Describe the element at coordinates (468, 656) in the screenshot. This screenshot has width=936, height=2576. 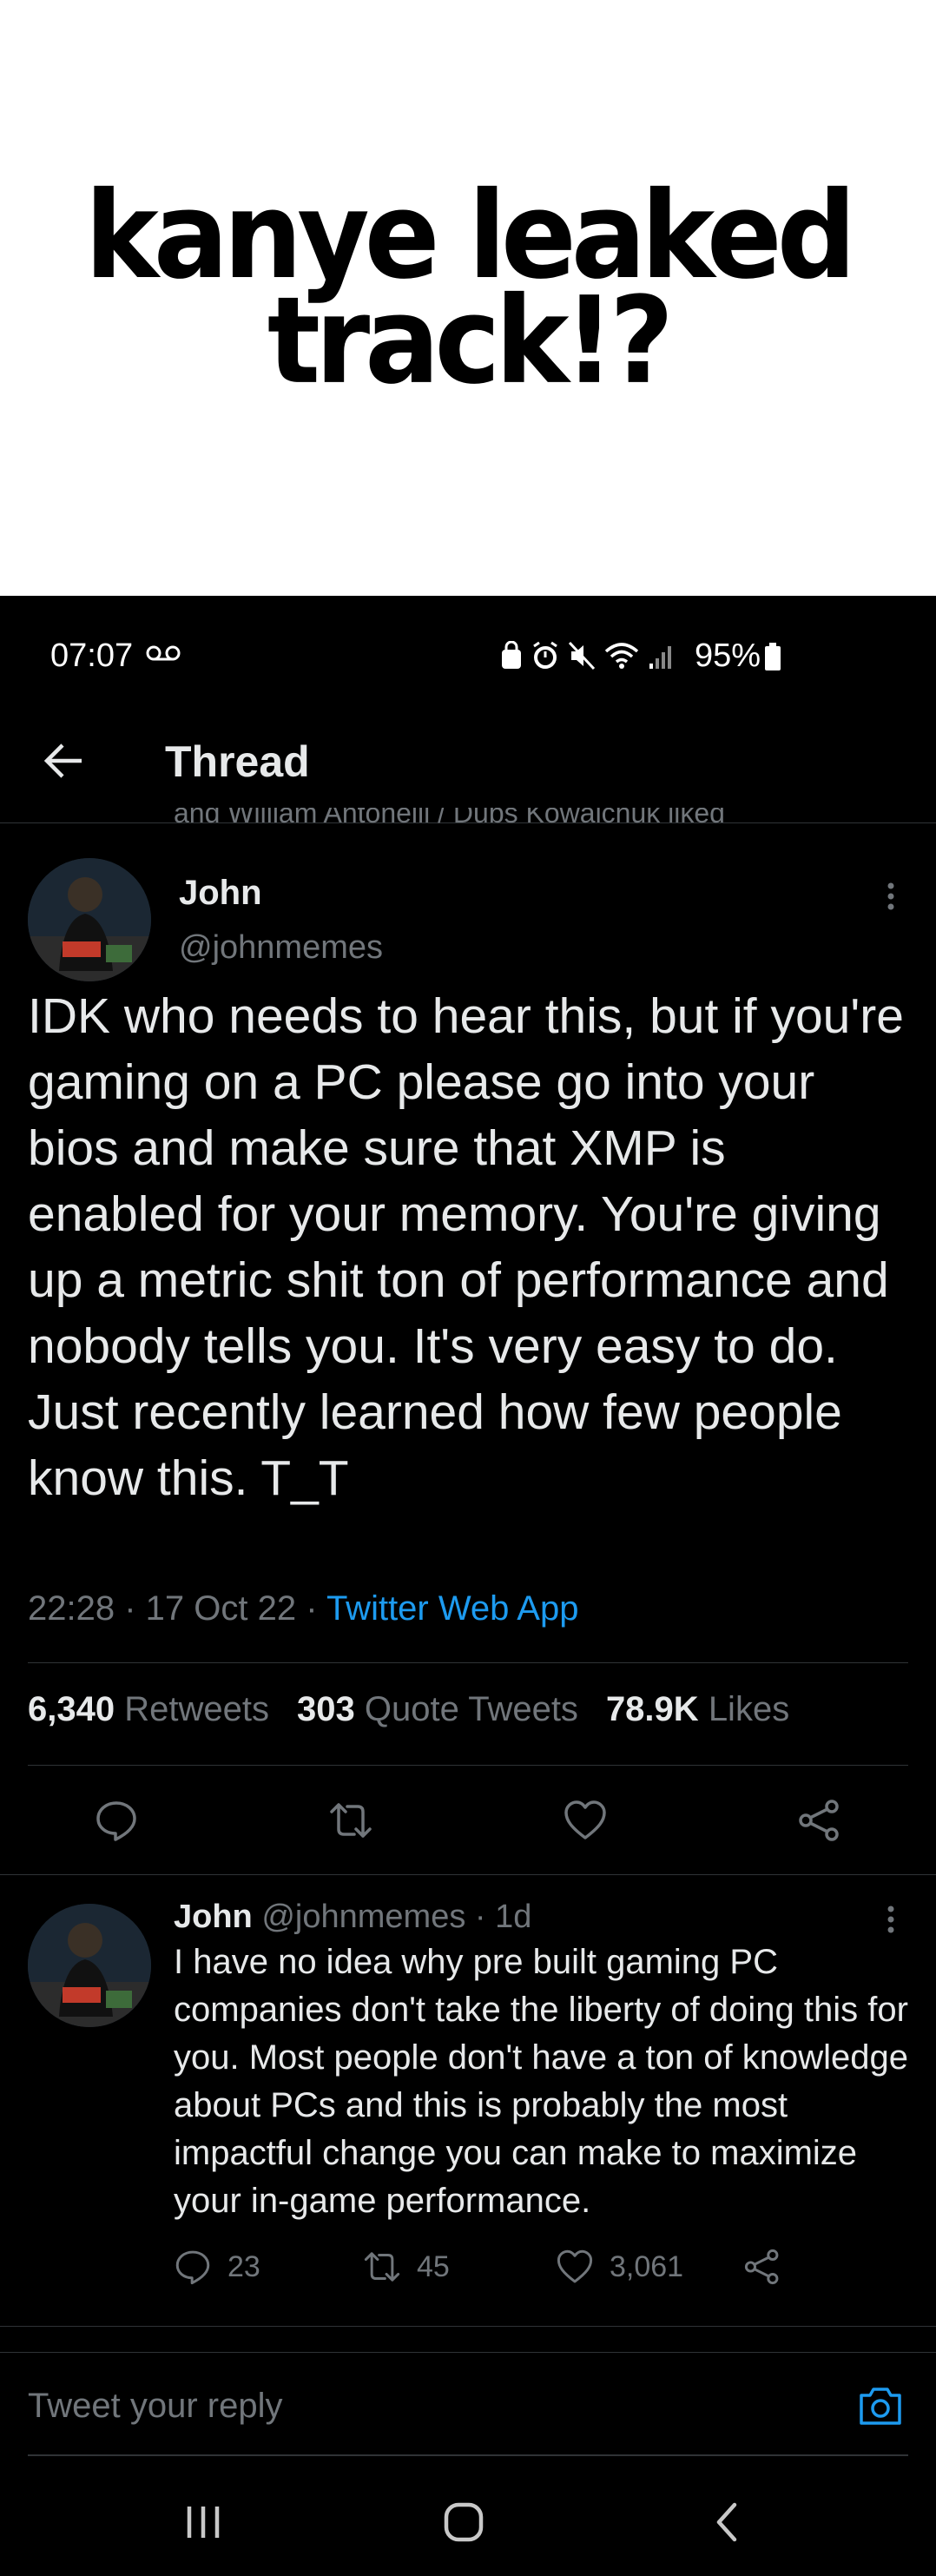
I see `status-bar` at that location.